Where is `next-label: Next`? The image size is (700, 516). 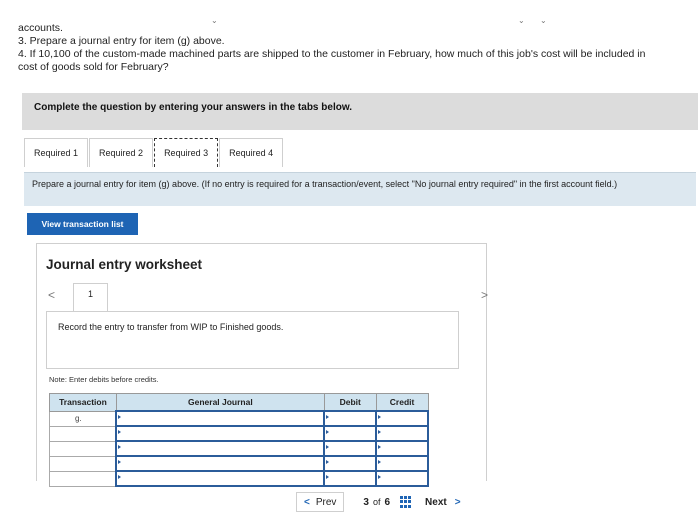 next-label: Next is located at coordinates (436, 502).